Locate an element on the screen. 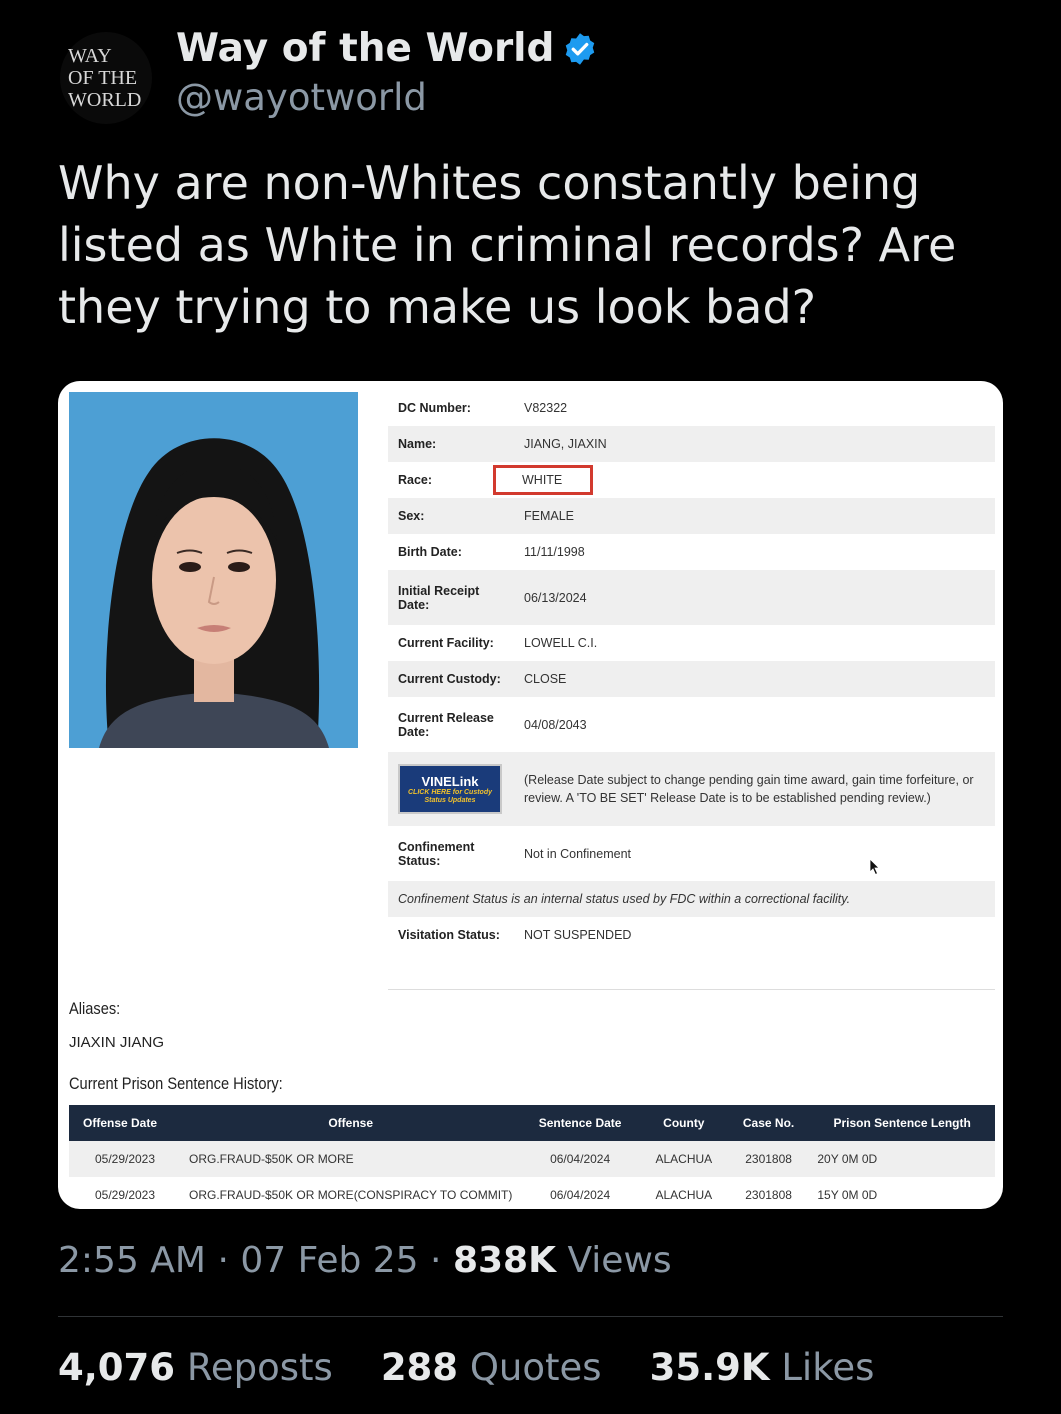  reposts-stat: 4,076 Reposts is located at coordinates (195, 1367).